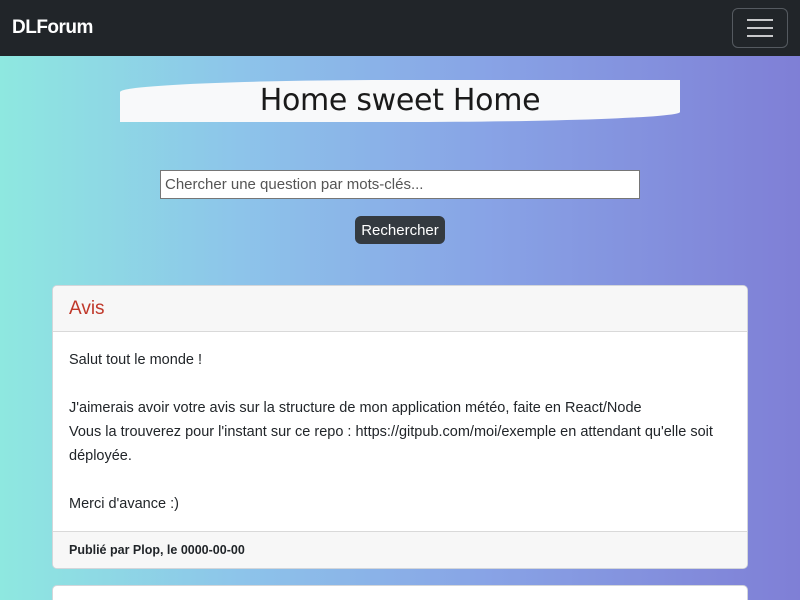 The width and height of the screenshot is (800, 600). I want to click on post-footer: Publié par Plop, le 0000-00-00, so click(400, 549).